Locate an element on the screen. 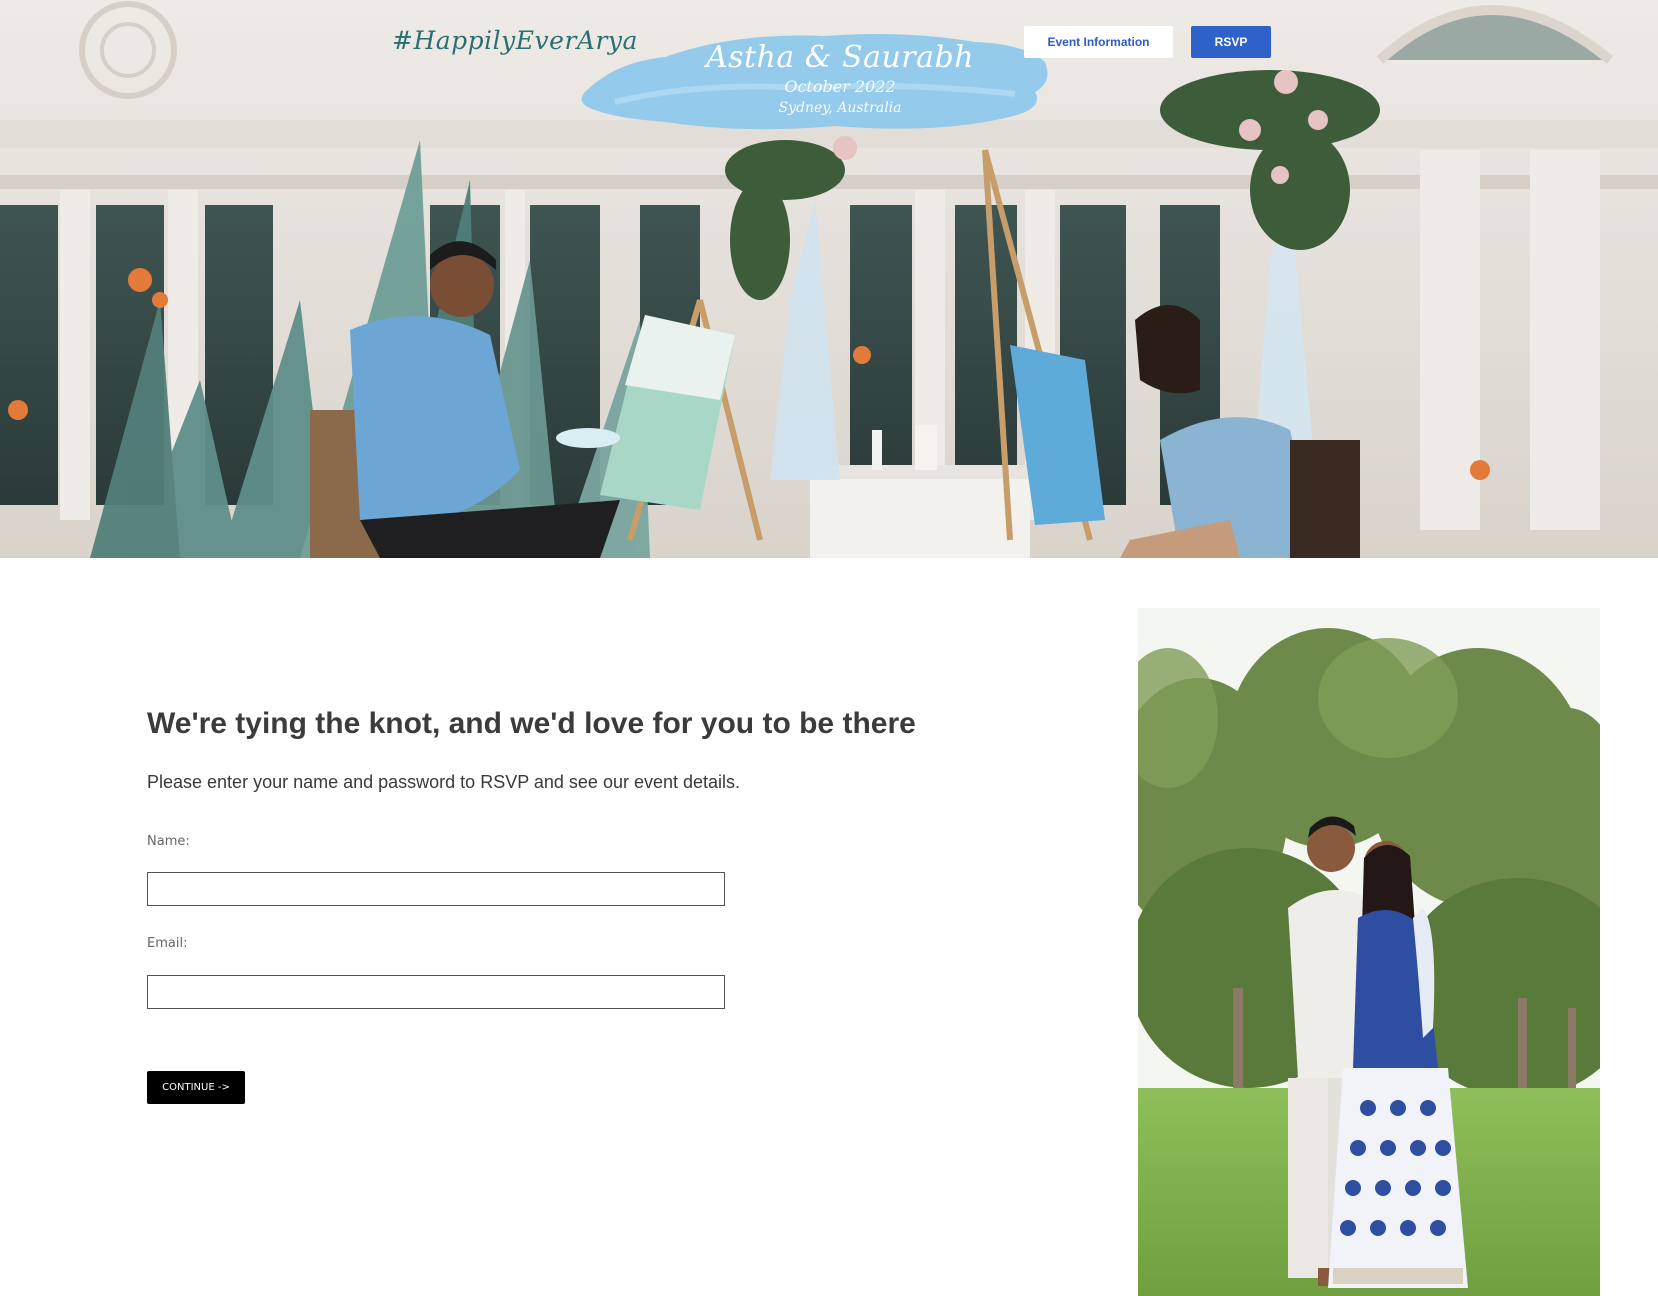 The width and height of the screenshot is (1658, 1296). email-field is located at coordinates (436, 992).